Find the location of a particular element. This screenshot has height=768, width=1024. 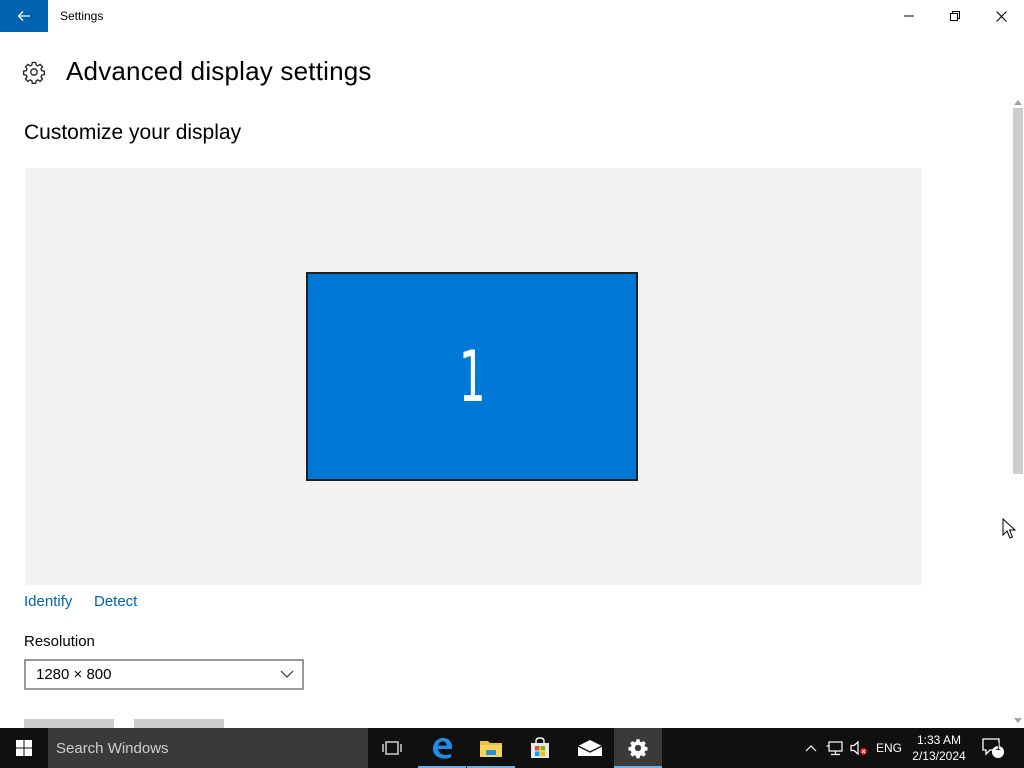

display-number: 1 is located at coordinates (472, 376).